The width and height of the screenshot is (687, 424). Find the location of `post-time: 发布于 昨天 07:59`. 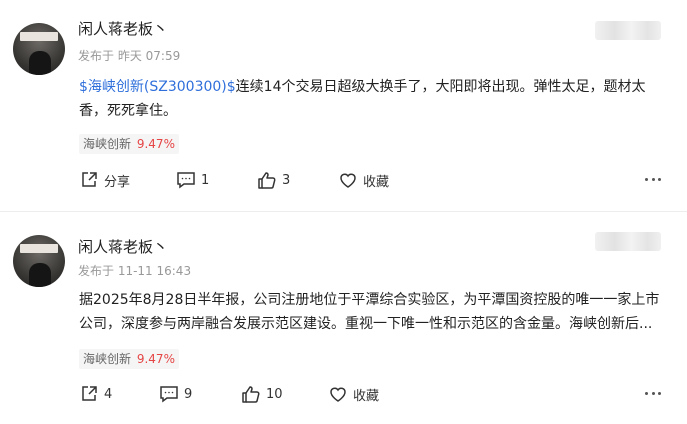

post-time: 发布于 昨天 07:59 is located at coordinates (129, 56).